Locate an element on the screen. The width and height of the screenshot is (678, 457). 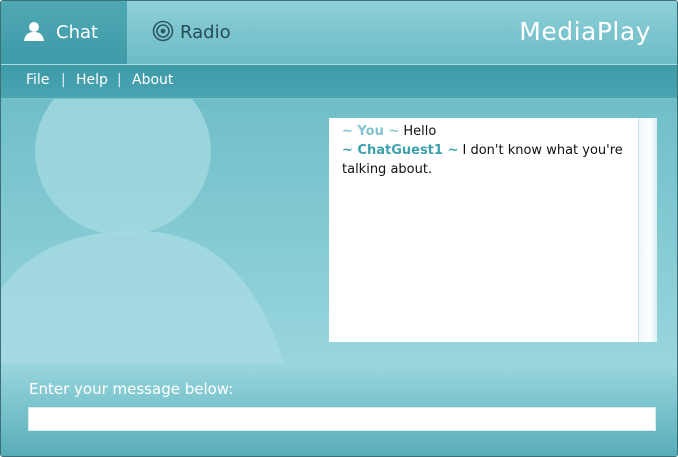
tab-bar: Chat Radio MediaPlay is located at coordinates (339, 33).